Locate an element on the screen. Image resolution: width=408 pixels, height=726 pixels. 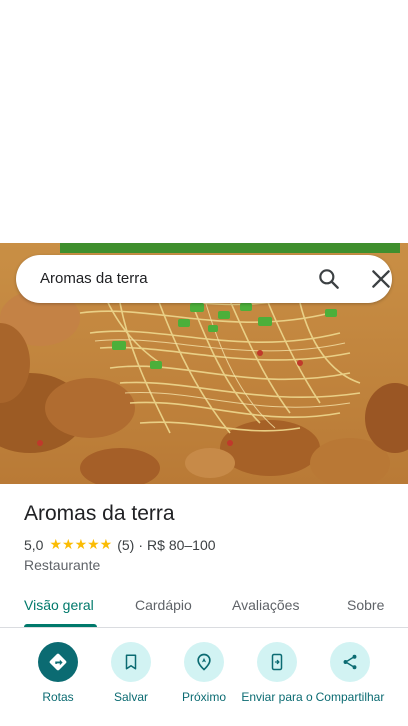
nearby-button: Próximo is located at coordinates (204, 673).